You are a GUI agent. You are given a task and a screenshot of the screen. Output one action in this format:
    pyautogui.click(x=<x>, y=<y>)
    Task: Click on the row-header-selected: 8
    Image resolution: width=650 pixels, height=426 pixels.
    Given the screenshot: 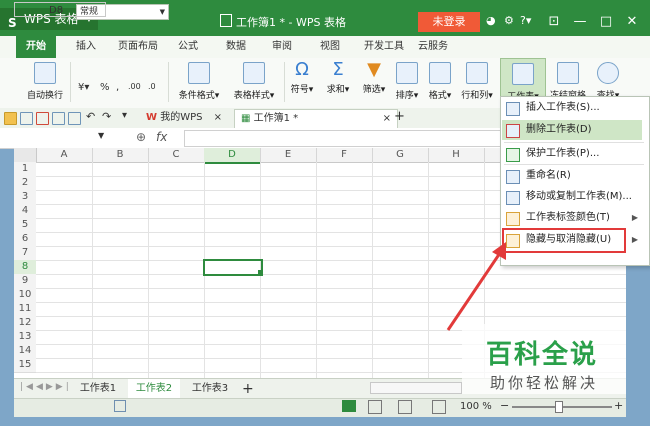 What is the action you would take?
    pyautogui.click(x=25, y=267)
    